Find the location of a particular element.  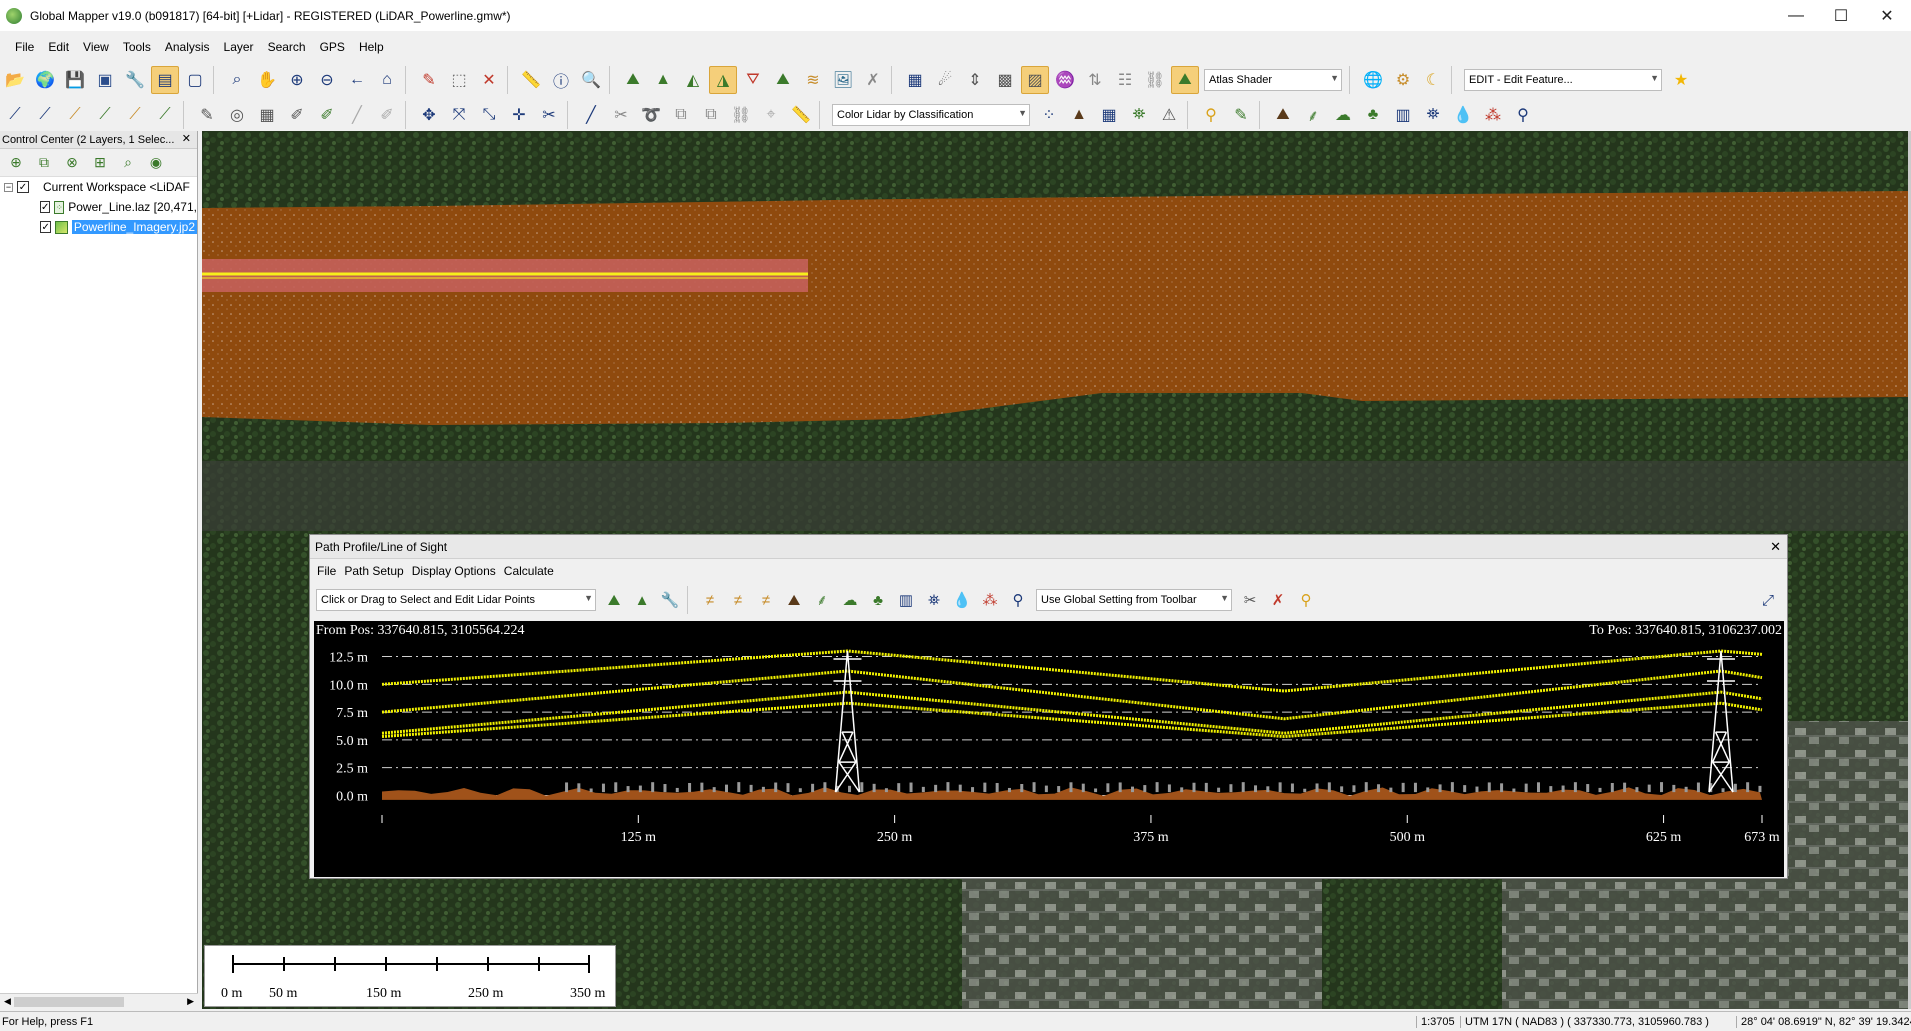

cross-move-icon: ✛ is located at coordinates (519, 115).